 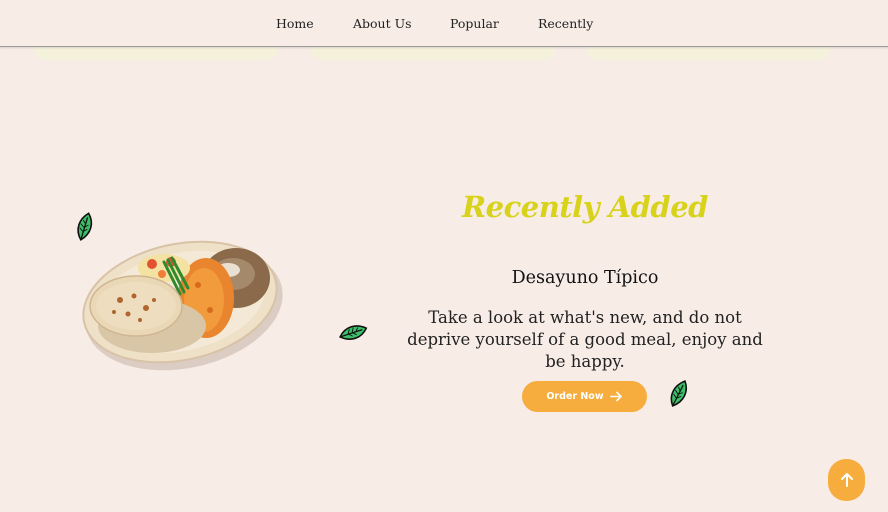 What do you see at coordinates (575, 396) in the screenshot?
I see `order-now-label: Order Now` at bounding box center [575, 396].